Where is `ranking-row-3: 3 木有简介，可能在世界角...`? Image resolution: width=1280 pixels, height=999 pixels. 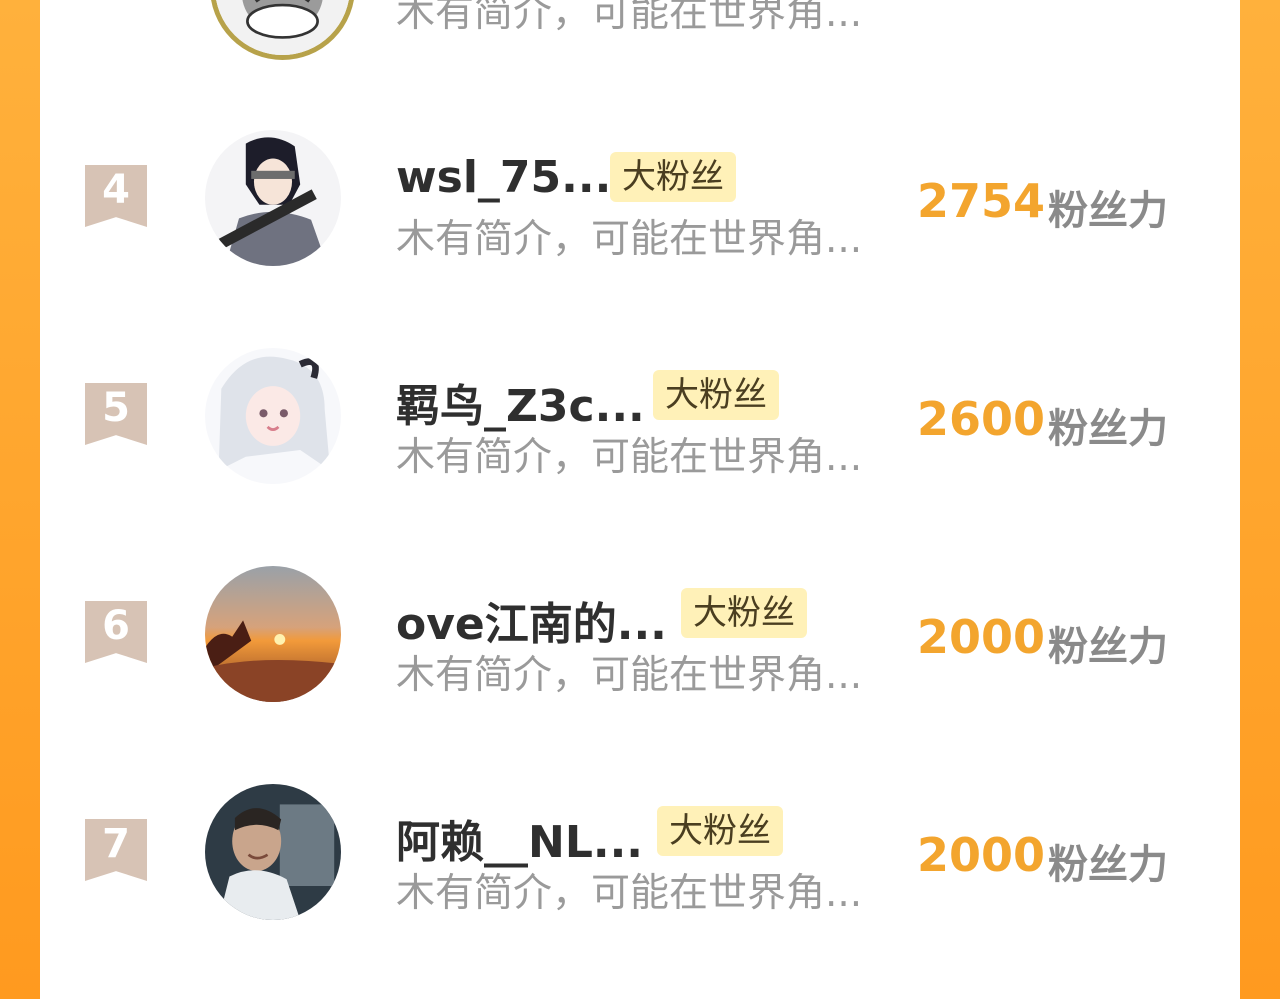 ranking-row-3: 3 木有简介，可能在世界角... is located at coordinates (640, 35).